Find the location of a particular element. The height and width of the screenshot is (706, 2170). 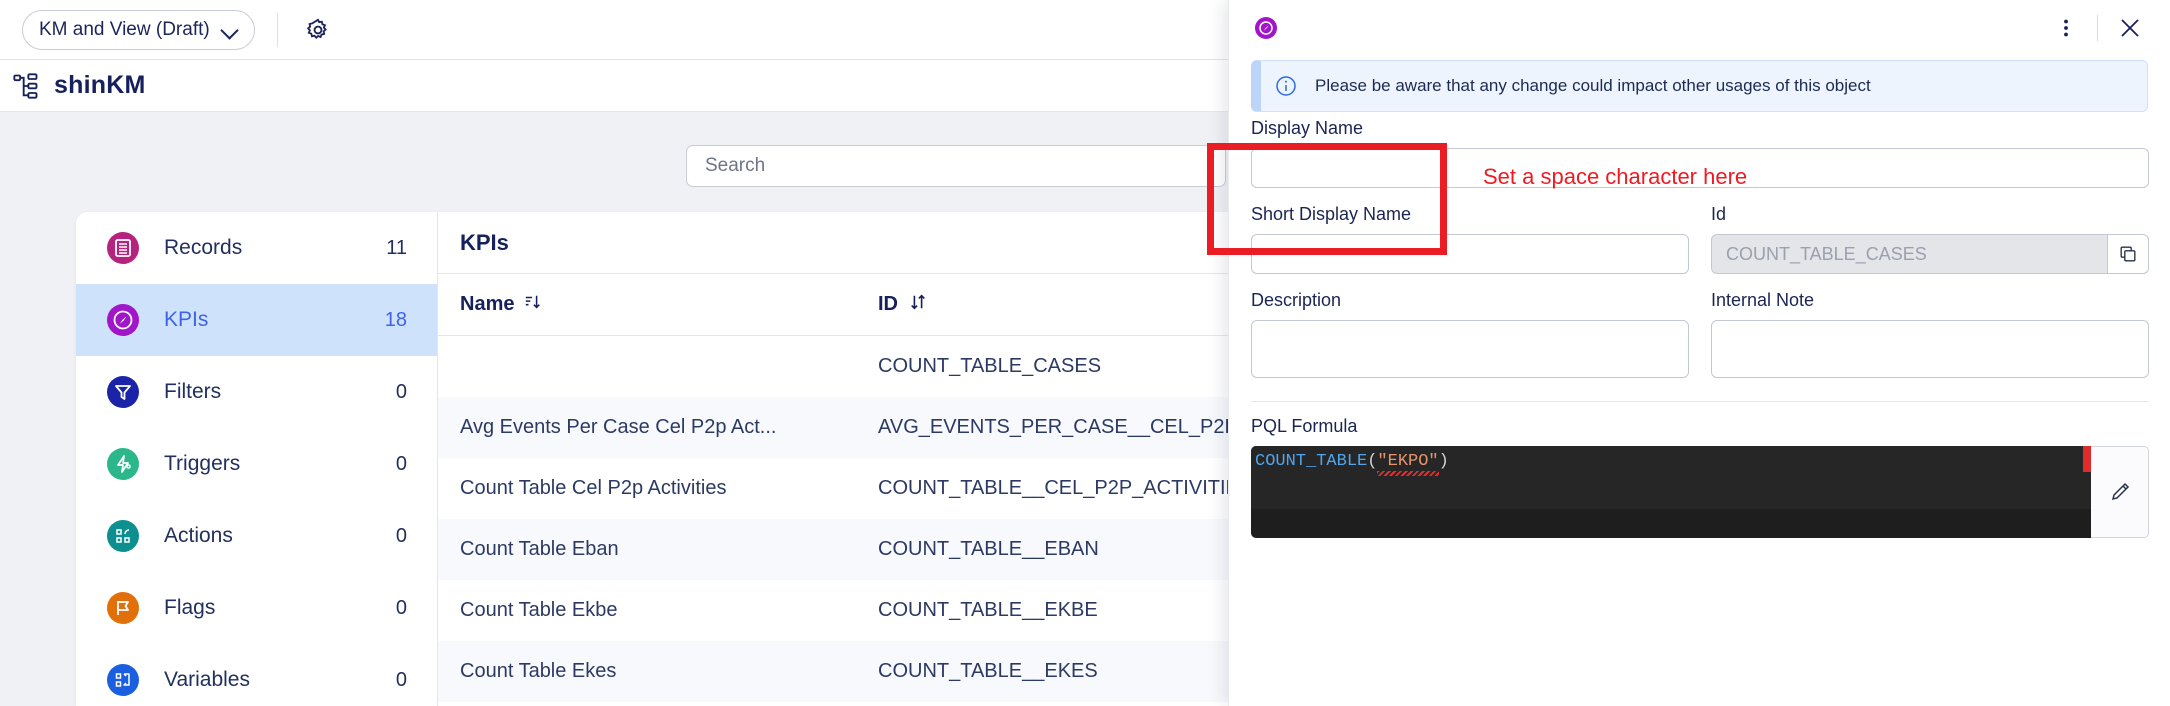

nav-item-triggers: Triggers 0 is located at coordinates (256, 464).